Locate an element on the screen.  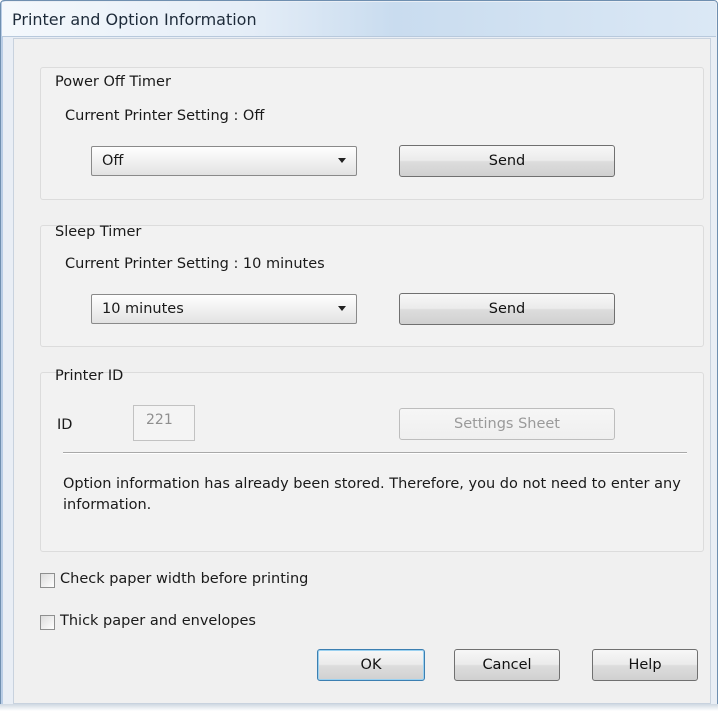
sleep-timer-select: 10 minutes is located at coordinates (224, 309).